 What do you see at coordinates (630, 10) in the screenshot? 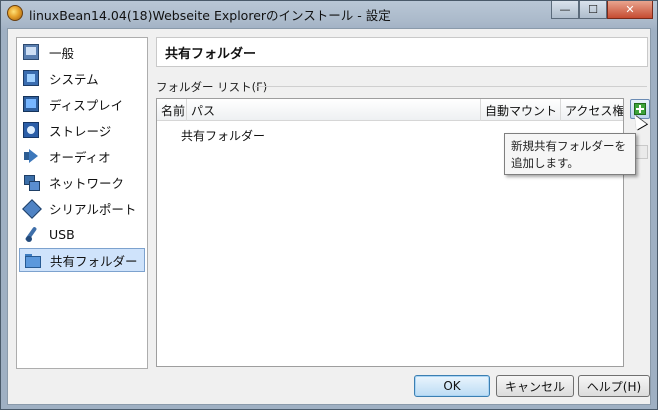
I see `close-button: ✕` at bounding box center [630, 10].